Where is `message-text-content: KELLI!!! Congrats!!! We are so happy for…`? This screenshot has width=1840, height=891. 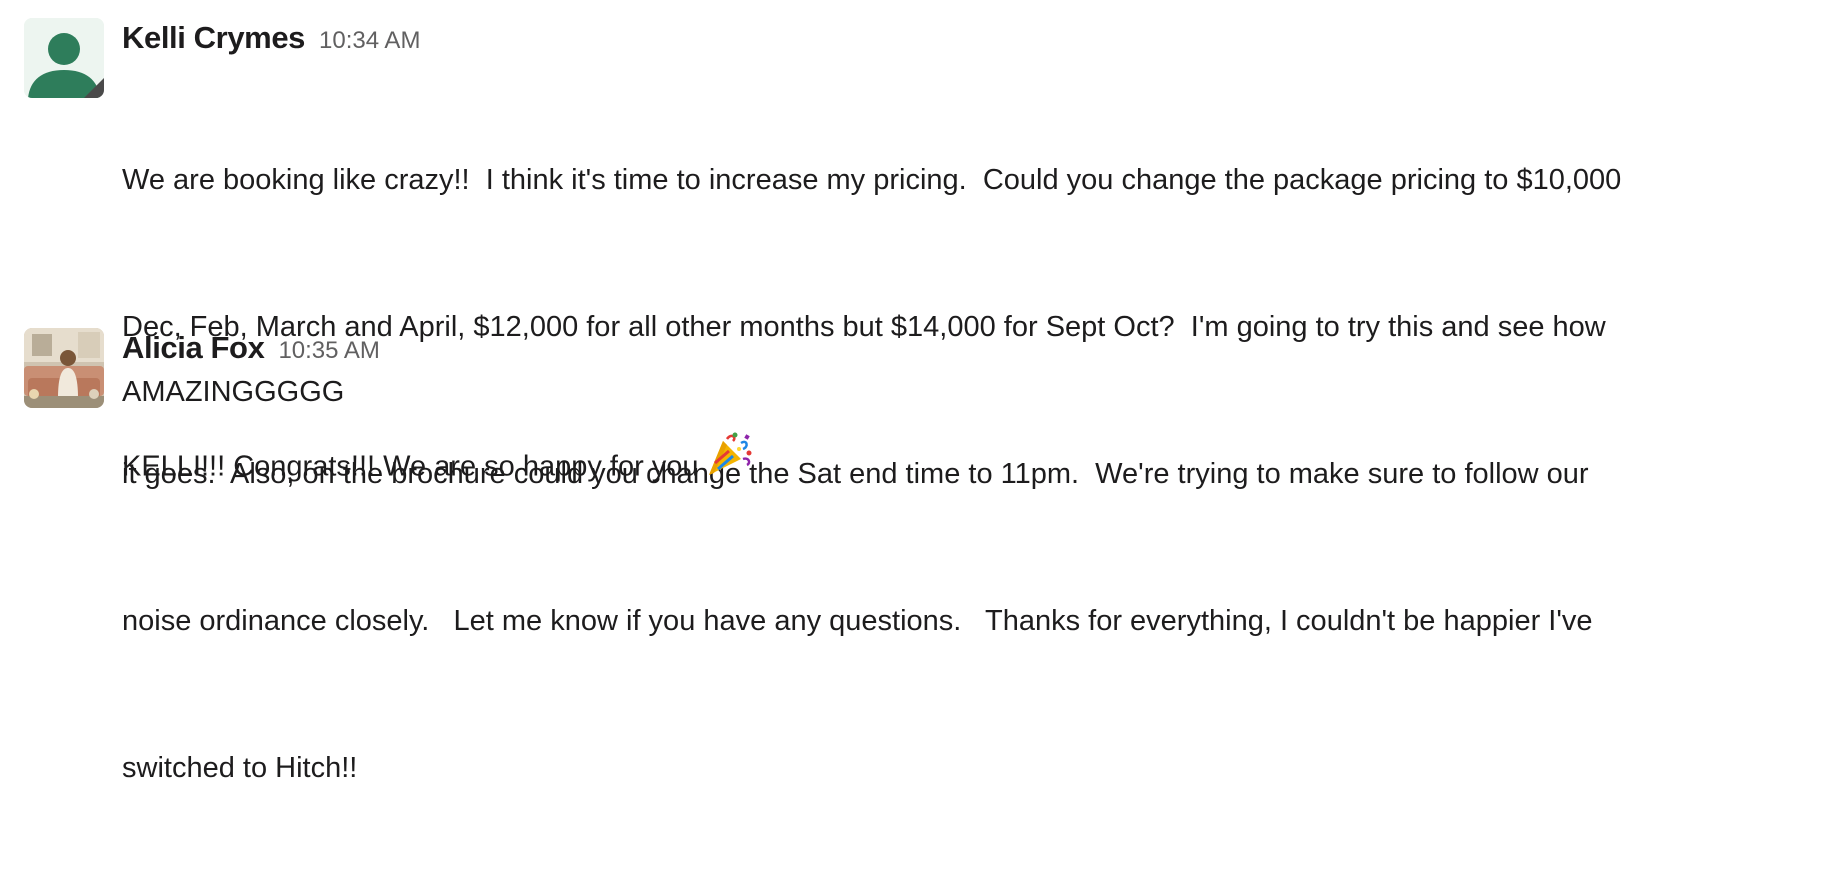
message-text-content: KELLI!!! Congrats!!! We are so happy for… is located at coordinates (410, 466).